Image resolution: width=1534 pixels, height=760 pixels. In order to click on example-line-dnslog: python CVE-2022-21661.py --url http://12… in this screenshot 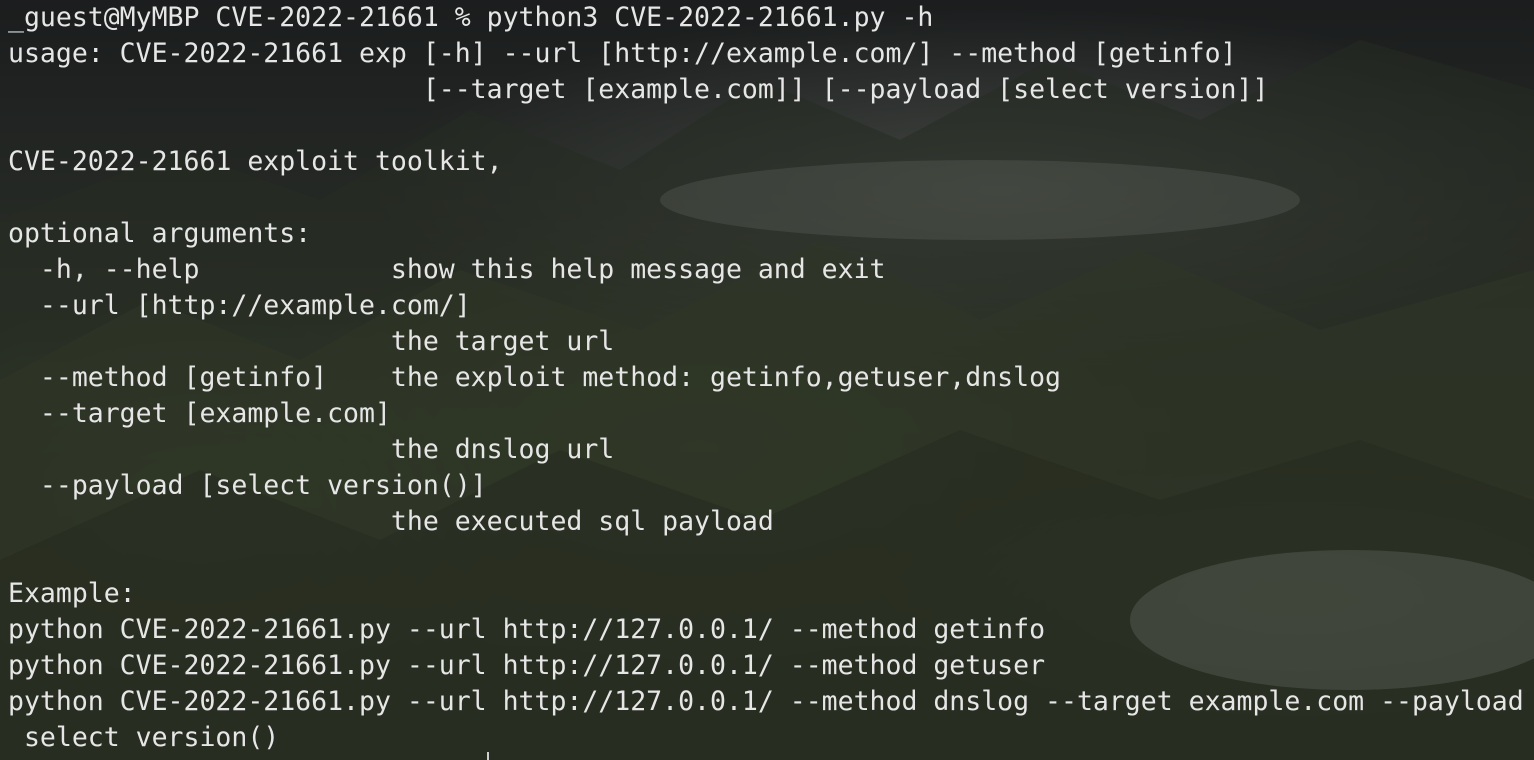, I will do `click(766, 701)`.